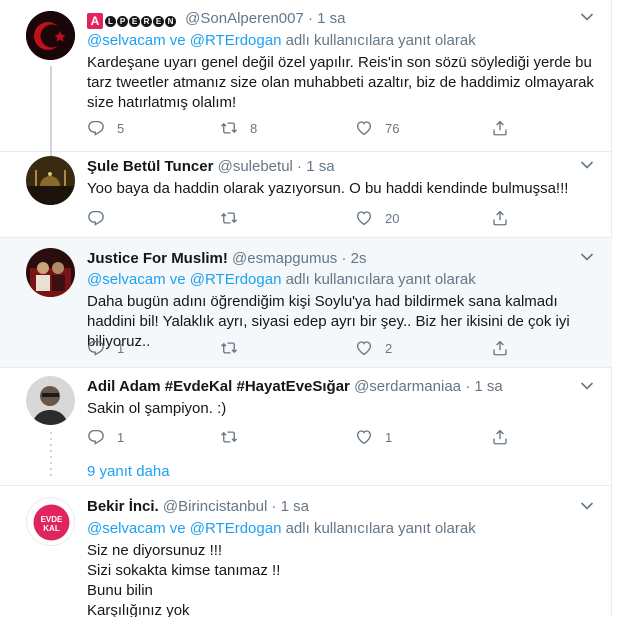 This screenshot has height=617, width=640. Describe the element at coordinates (307, 437) in the screenshot. I see `tweet-actions: 1 1` at that location.